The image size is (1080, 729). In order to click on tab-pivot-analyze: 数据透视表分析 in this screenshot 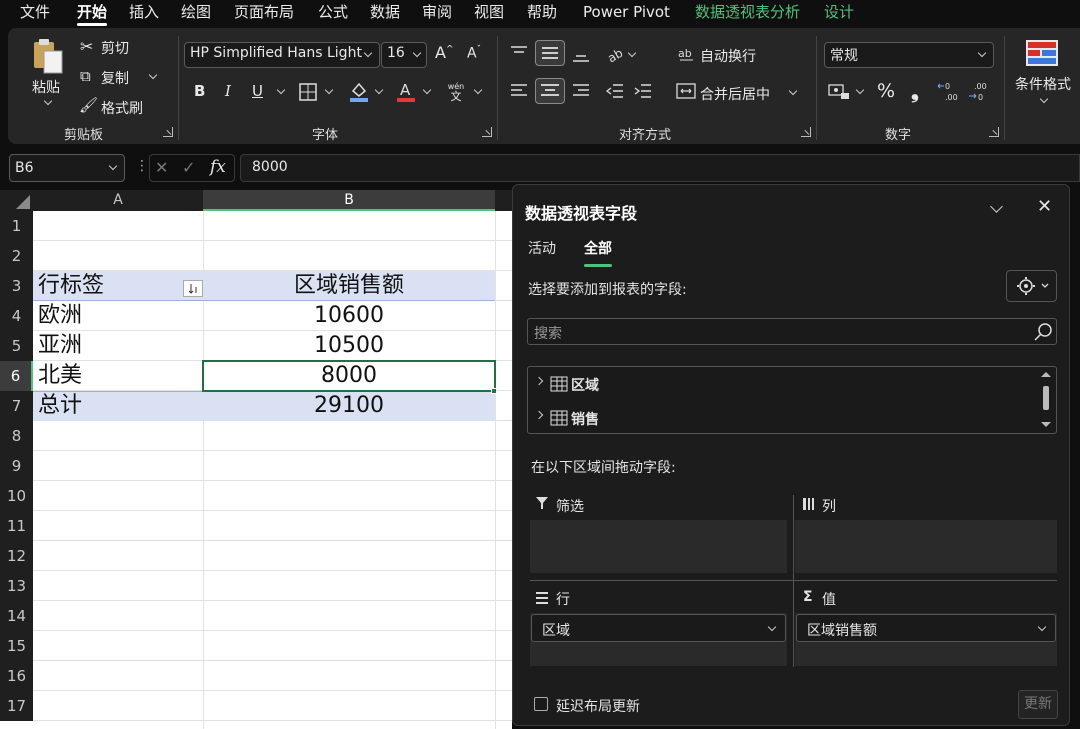, I will do `click(747, 12)`.